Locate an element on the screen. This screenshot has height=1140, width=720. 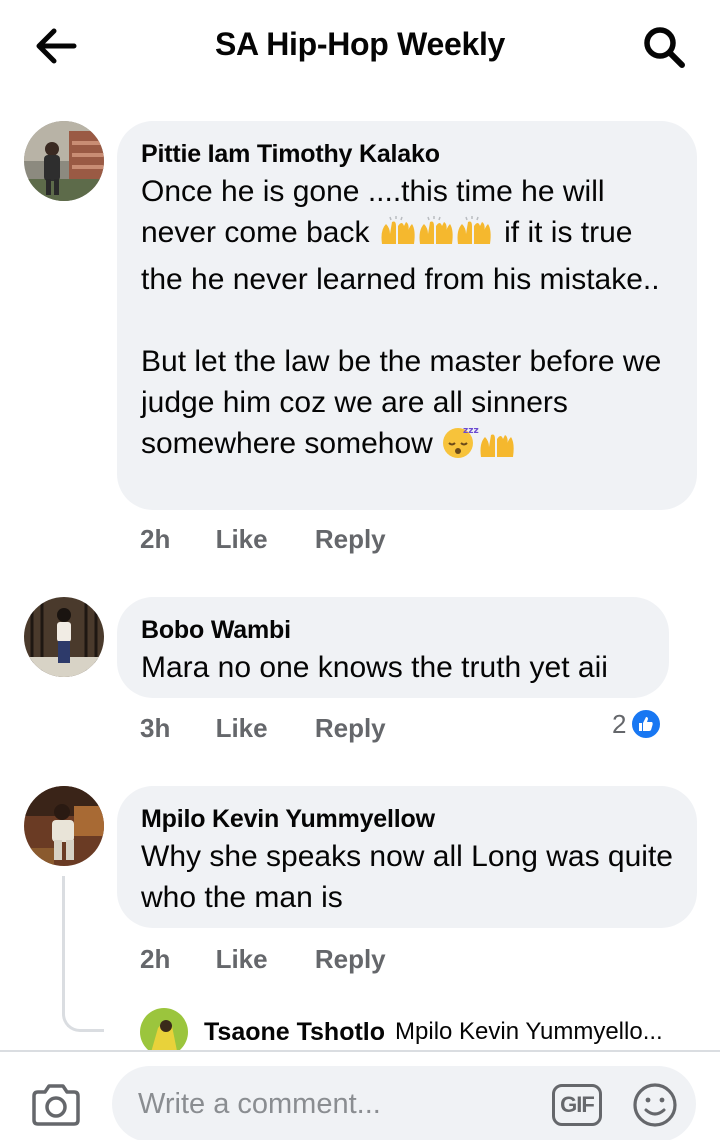
comment-author: Pittie Iam Timothy Kalako is located at coordinates (407, 154).